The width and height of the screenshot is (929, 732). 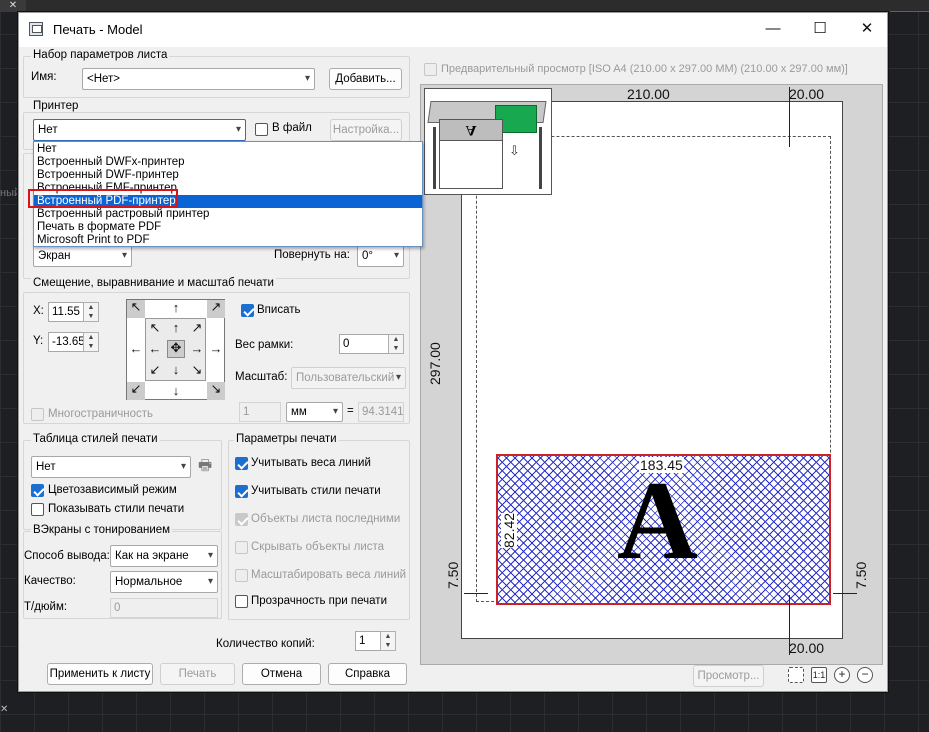 I want to click on multipage-checkbox, so click(x=37, y=414).